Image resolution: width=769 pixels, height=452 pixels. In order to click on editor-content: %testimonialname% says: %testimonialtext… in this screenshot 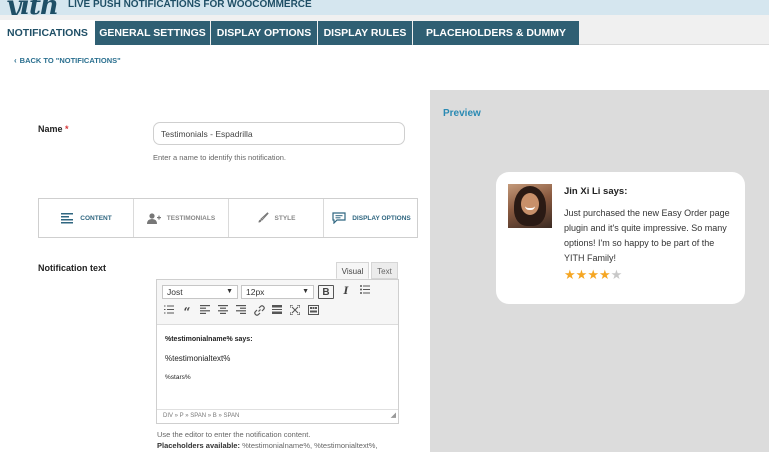, I will do `click(209, 364)`.